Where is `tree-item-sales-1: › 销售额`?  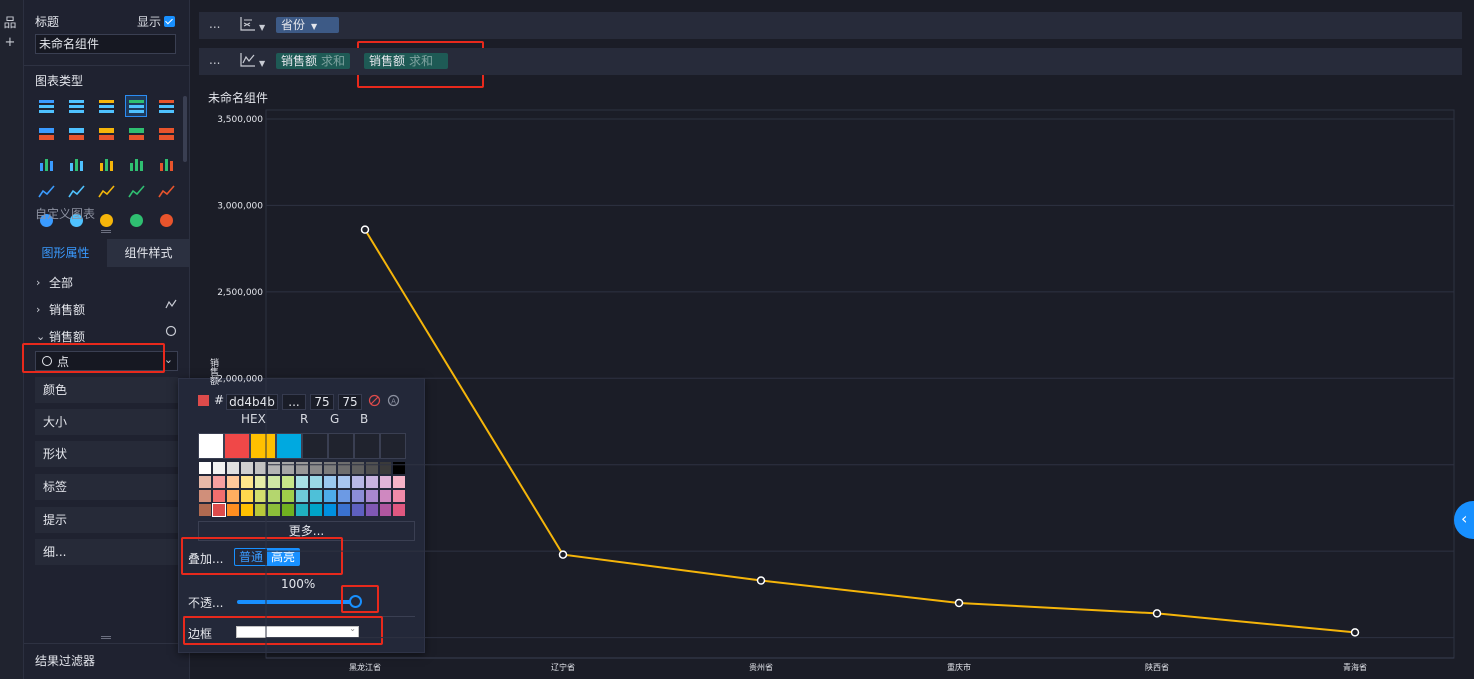 tree-item-sales-1: › 销售额 is located at coordinates (60, 309).